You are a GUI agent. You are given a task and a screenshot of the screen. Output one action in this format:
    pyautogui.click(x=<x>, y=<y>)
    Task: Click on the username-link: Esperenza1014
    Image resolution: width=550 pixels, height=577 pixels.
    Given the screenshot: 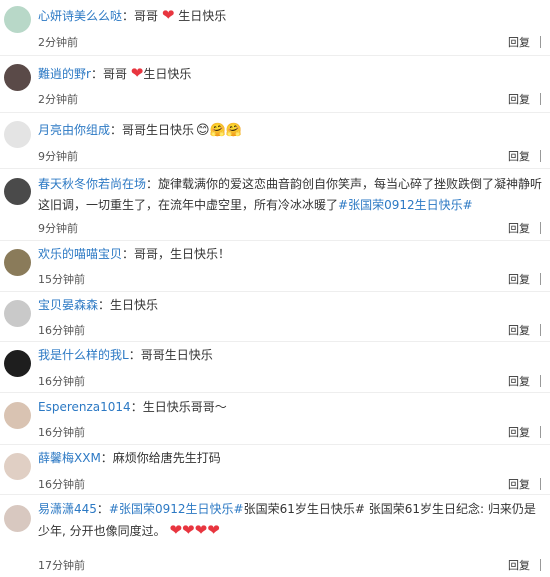 What is the action you would take?
    pyautogui.click(x=84, y=407)
    